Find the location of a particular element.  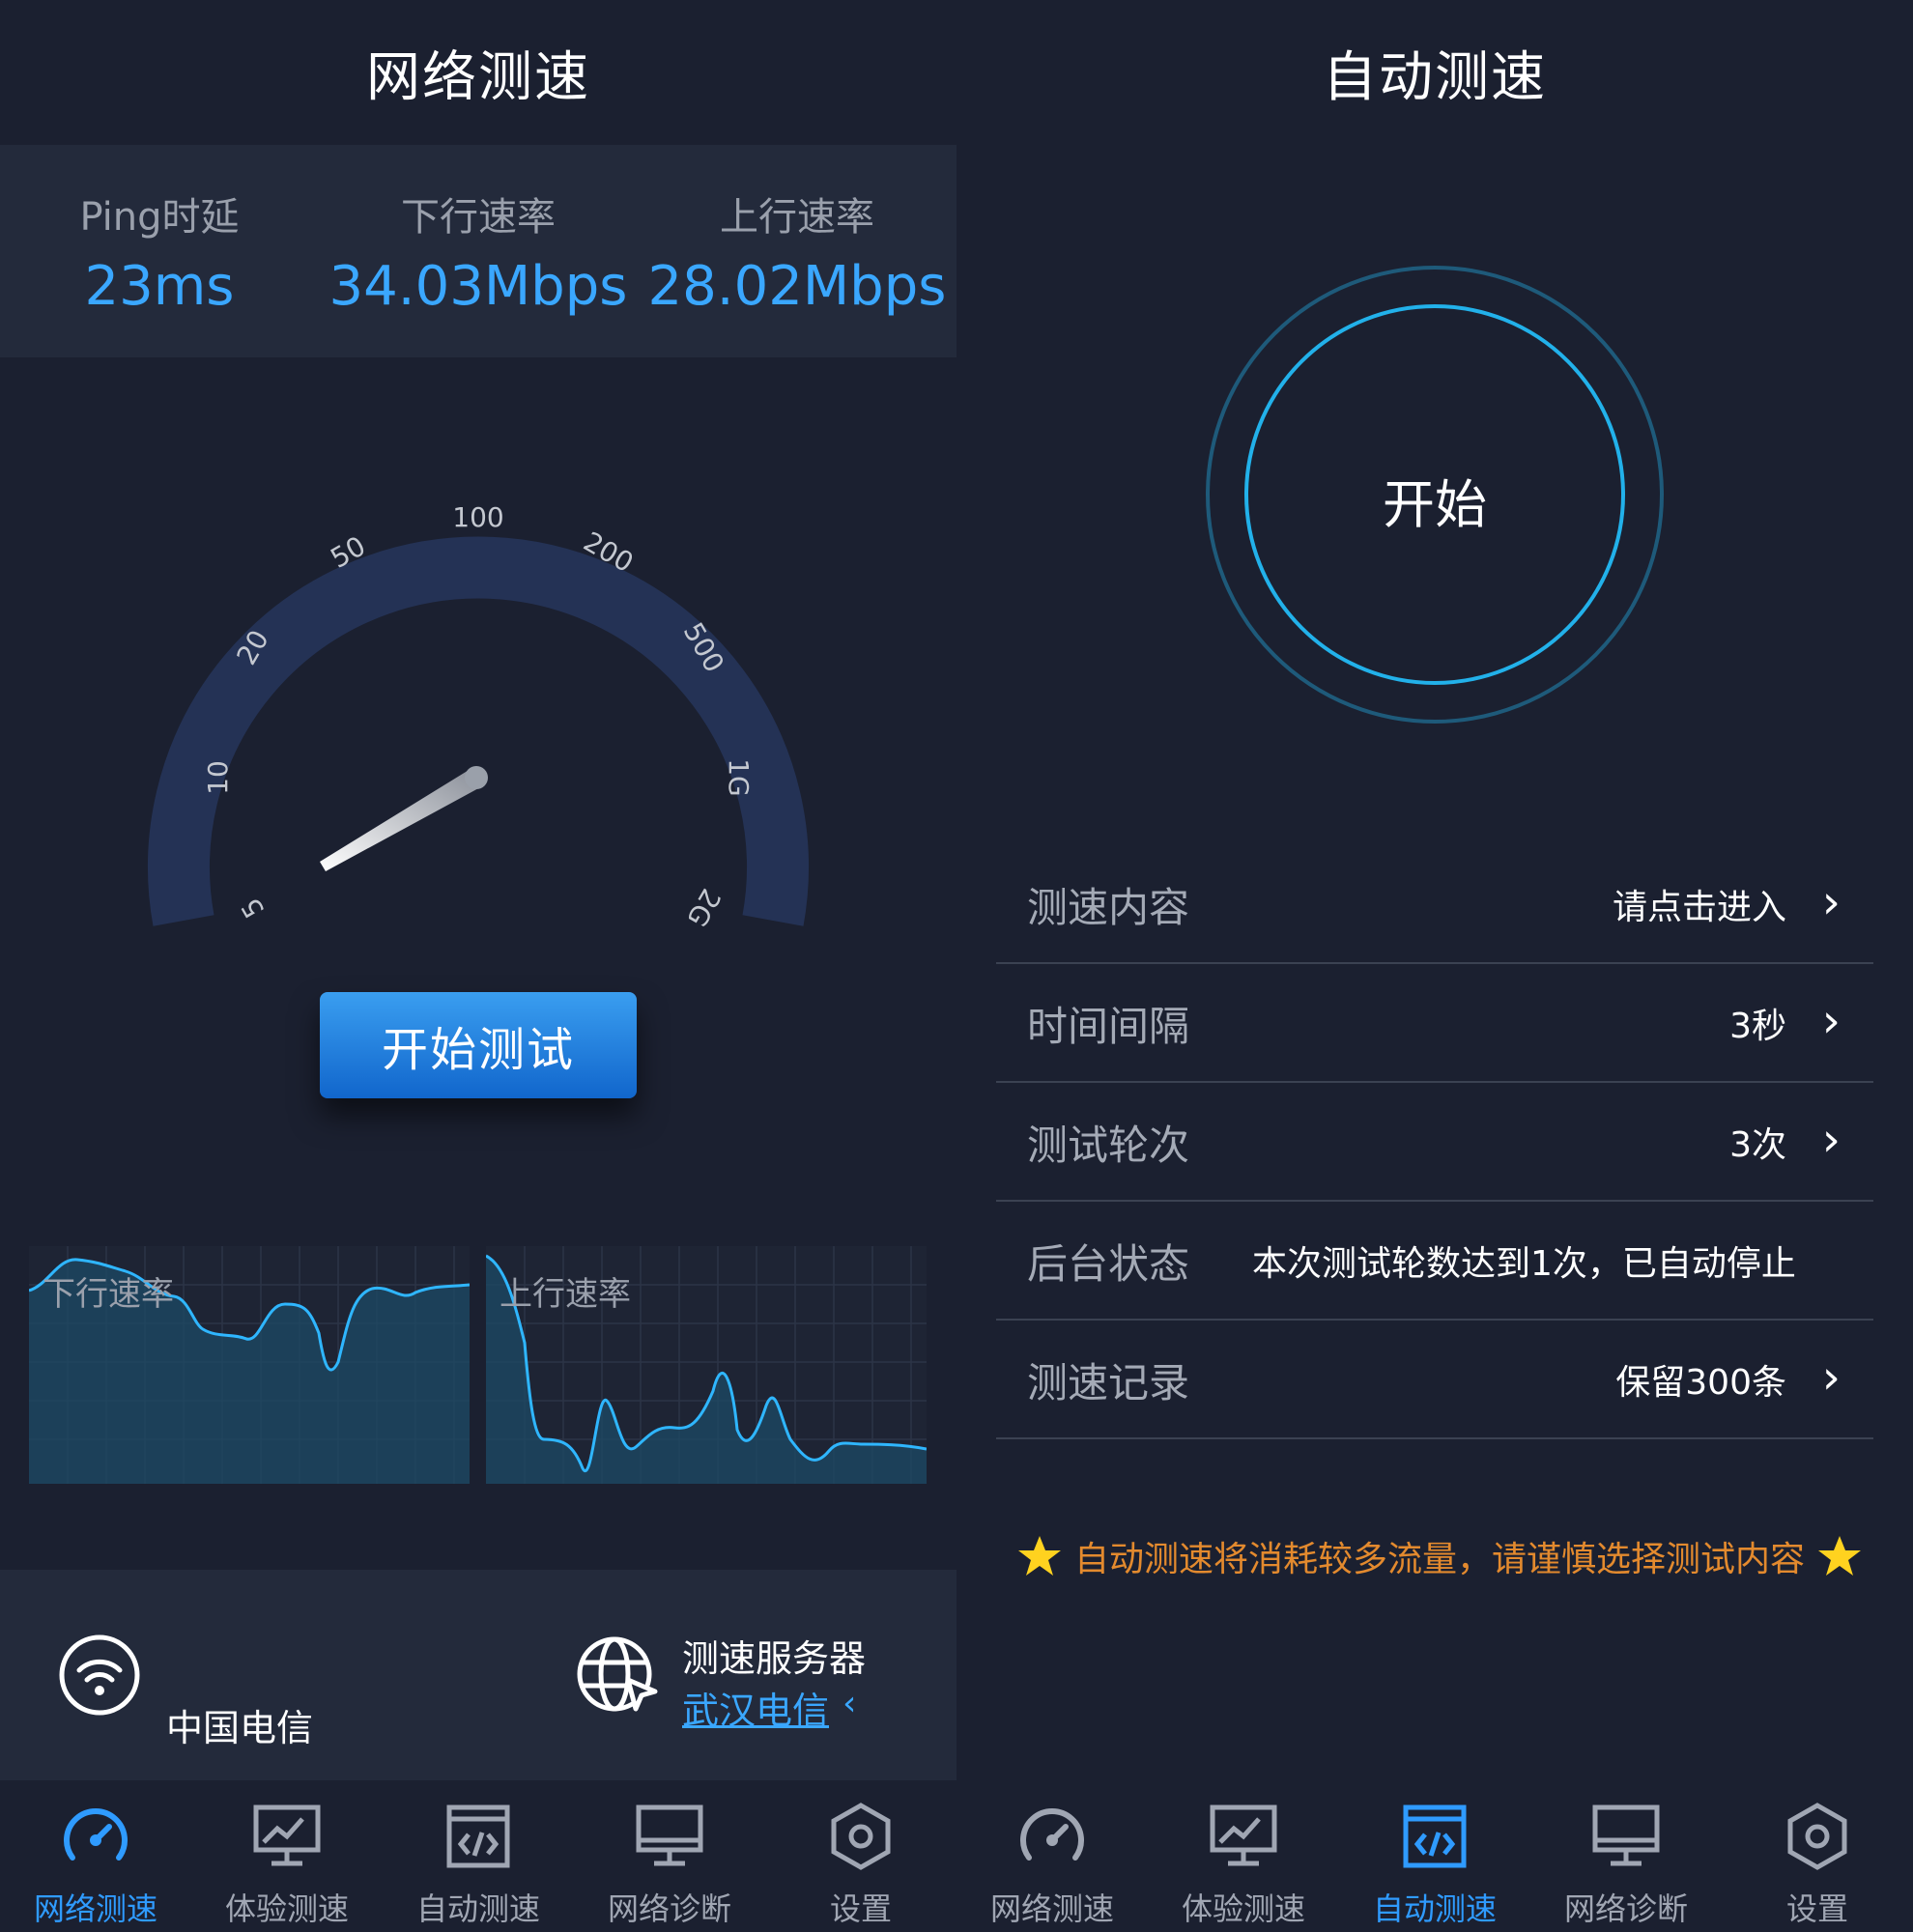

row-value: 请点击进入 is located at coordinates (1699, 907).